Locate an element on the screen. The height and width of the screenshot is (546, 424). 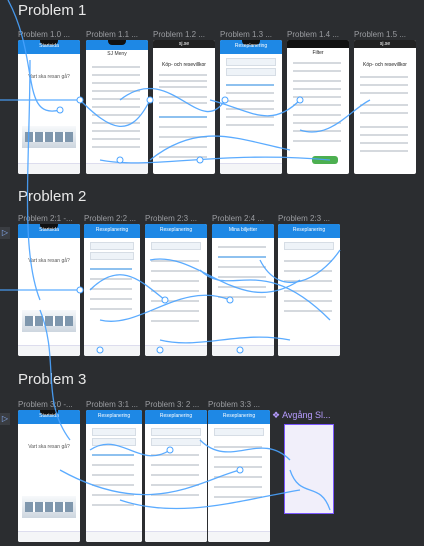
frame-problem-1-4: Filter is located at coordinates (318, 107).